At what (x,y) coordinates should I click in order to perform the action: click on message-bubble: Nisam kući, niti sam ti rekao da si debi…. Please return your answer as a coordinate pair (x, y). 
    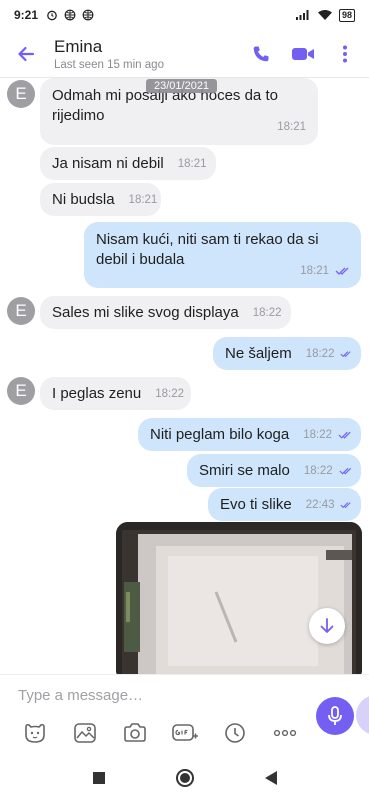
    Looking at the image, I should click on (222, 255).